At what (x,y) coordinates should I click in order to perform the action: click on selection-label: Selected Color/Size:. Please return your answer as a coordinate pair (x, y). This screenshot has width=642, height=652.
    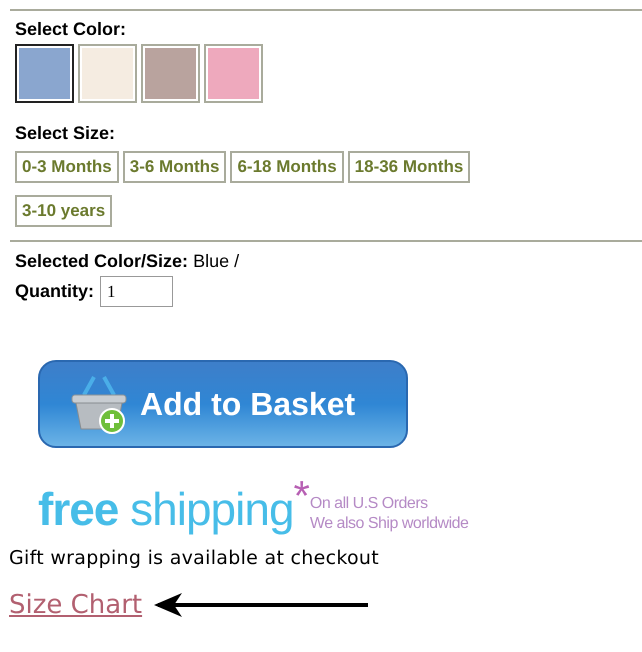
    Looking at the image, I should click on (101, 261).